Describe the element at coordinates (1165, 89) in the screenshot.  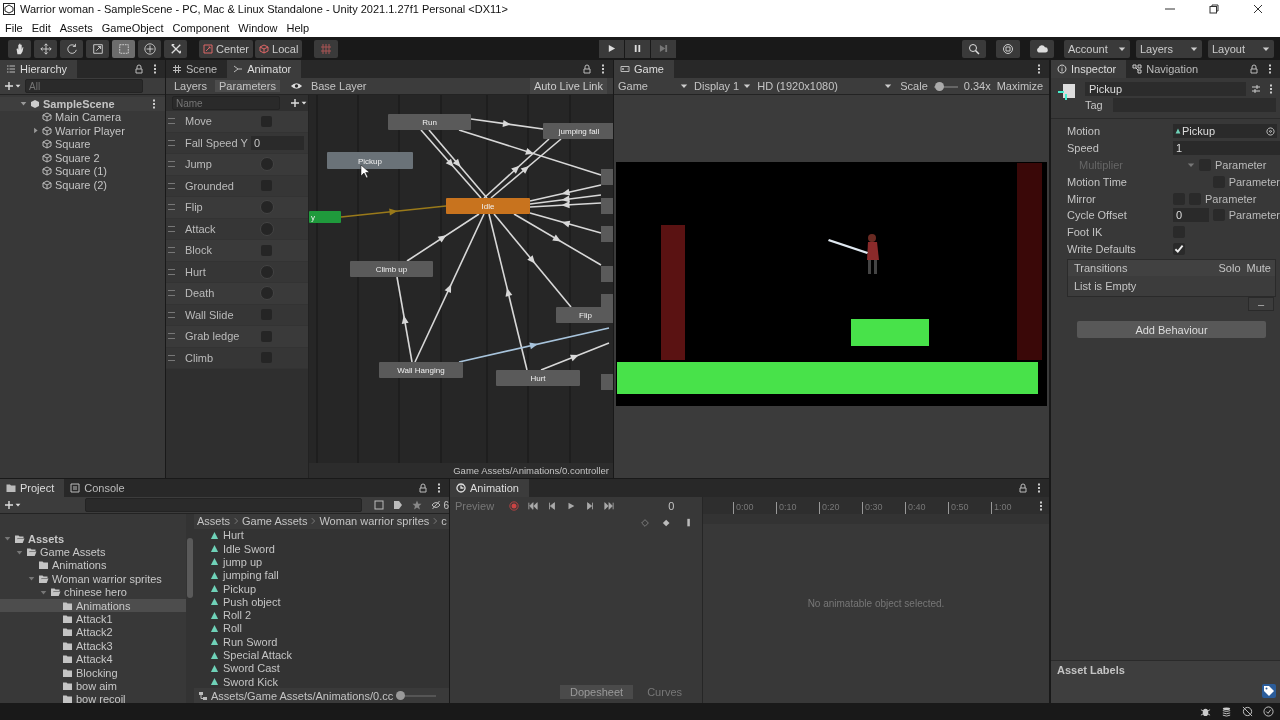
I see `state-name-field: Pickup` at that location.